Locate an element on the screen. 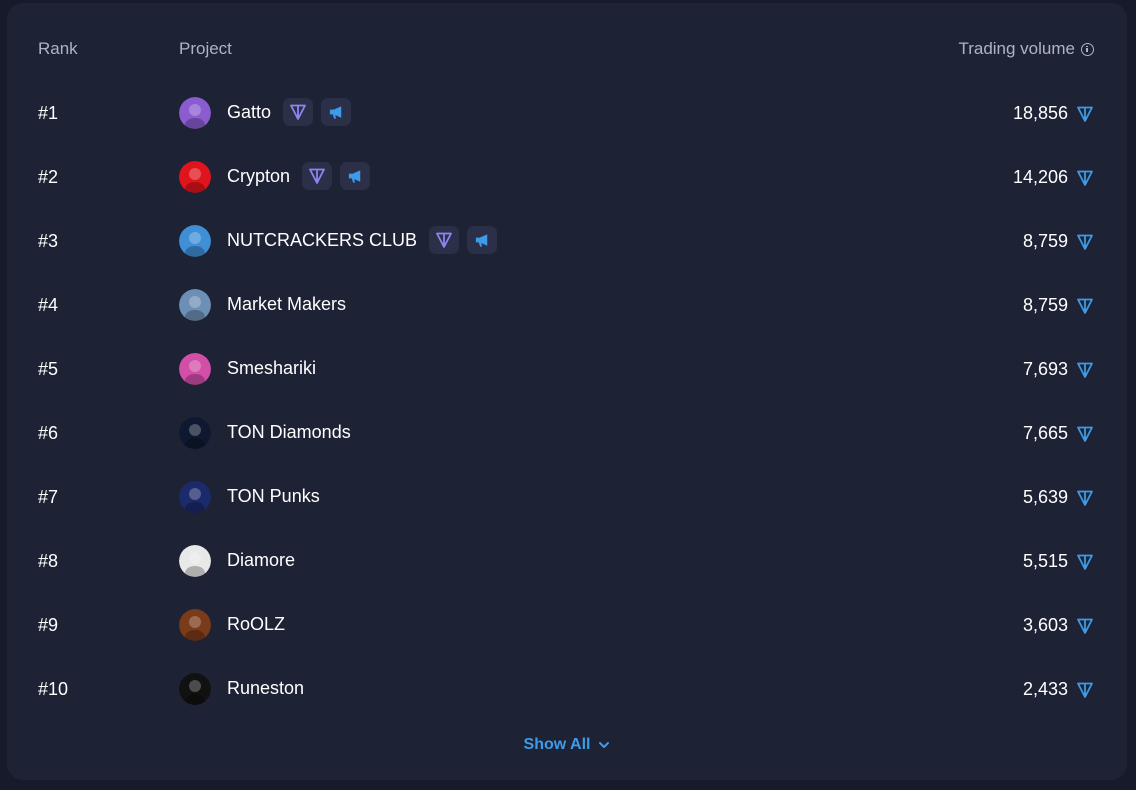 The height and width of the screenshot is (790, 1136). rank-cell: #3 is located at coordinates (48, 241).